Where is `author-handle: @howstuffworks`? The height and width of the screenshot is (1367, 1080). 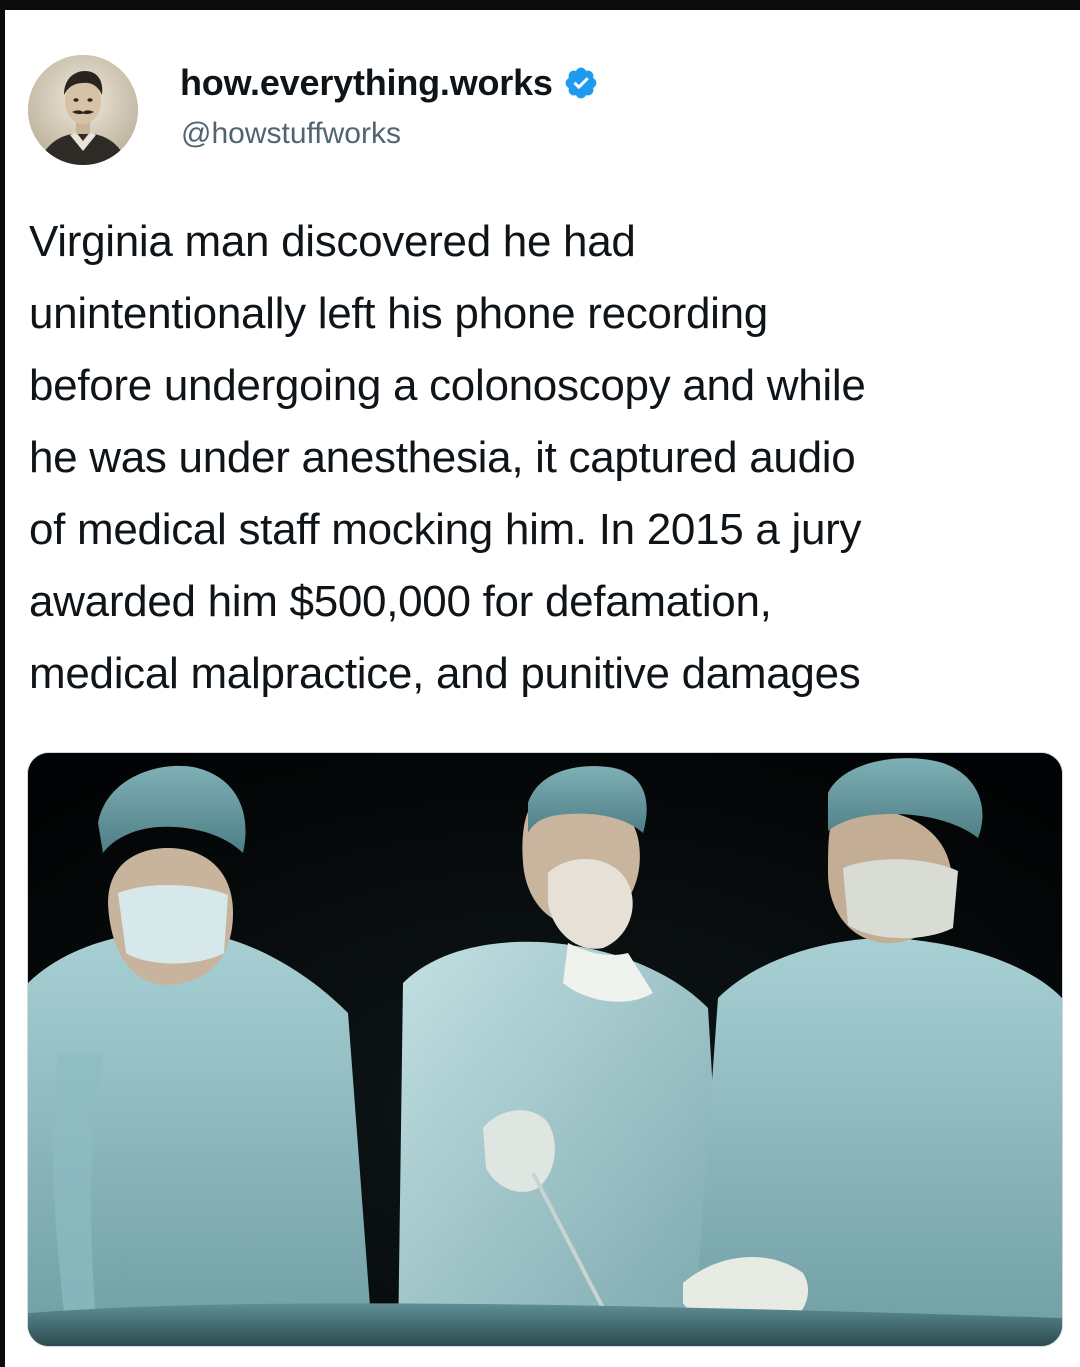
author-handle: @howstuffworks is located at coordinates (291, 134).